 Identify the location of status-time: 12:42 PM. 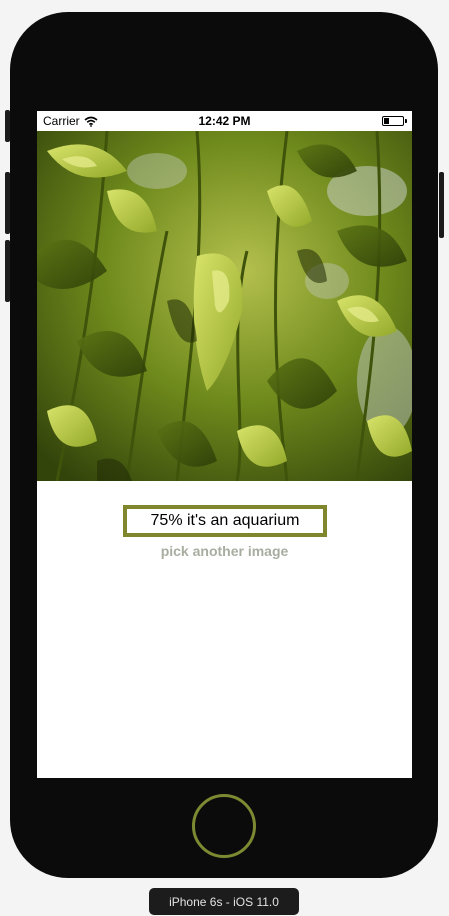
(224, 121).